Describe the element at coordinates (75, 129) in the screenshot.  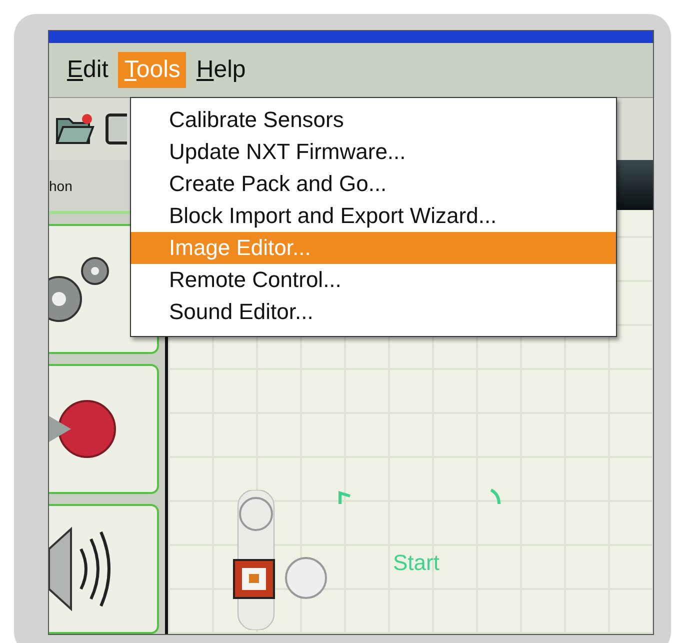
I see `open-folder-icon` at that location.